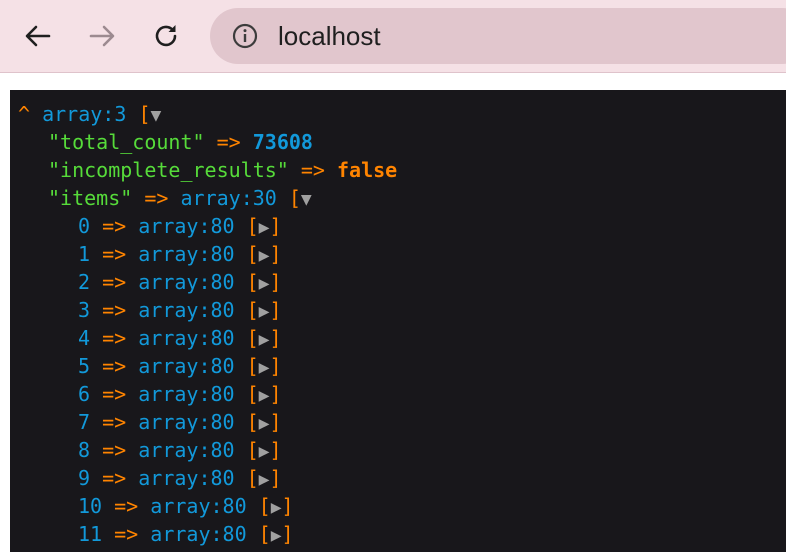 The width and height of the screenshot is (786, 552). I want to click on entry-value-number: 73608, so click(282, 142).